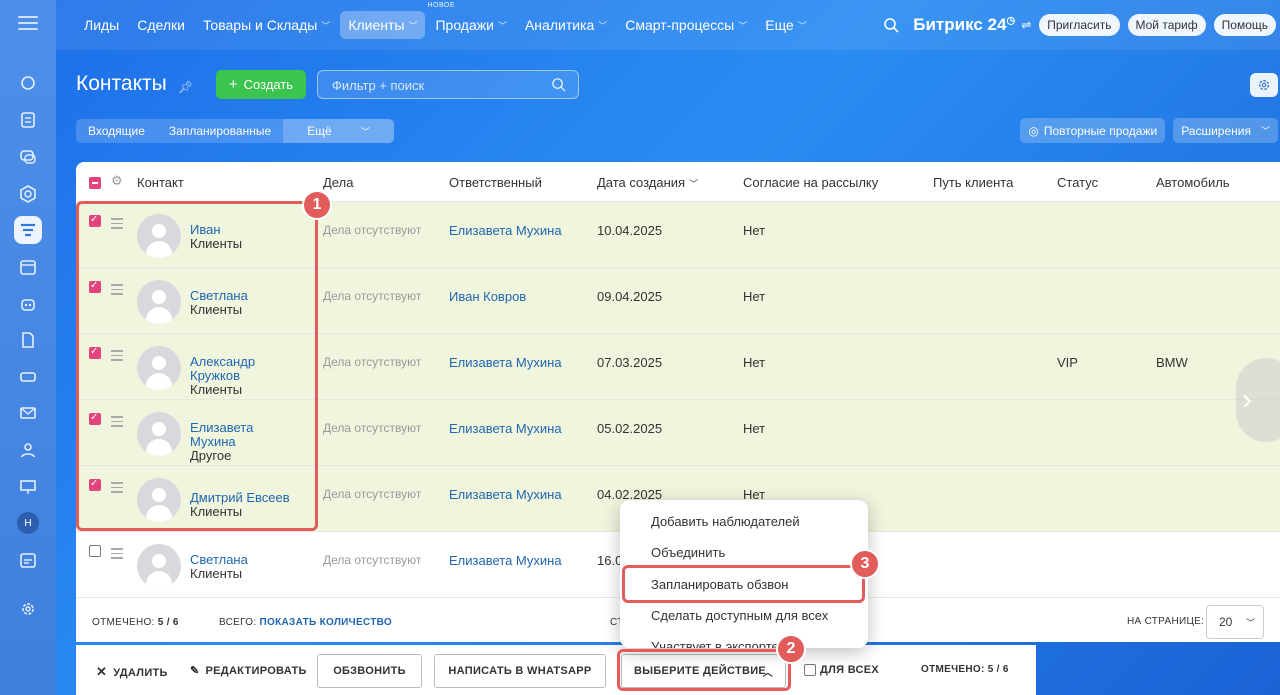 This screenshot has width=1280, height=695. Describe the element at coordinates (219, 559) in the screenshot. I see `contact-name: Светлана` at that location.